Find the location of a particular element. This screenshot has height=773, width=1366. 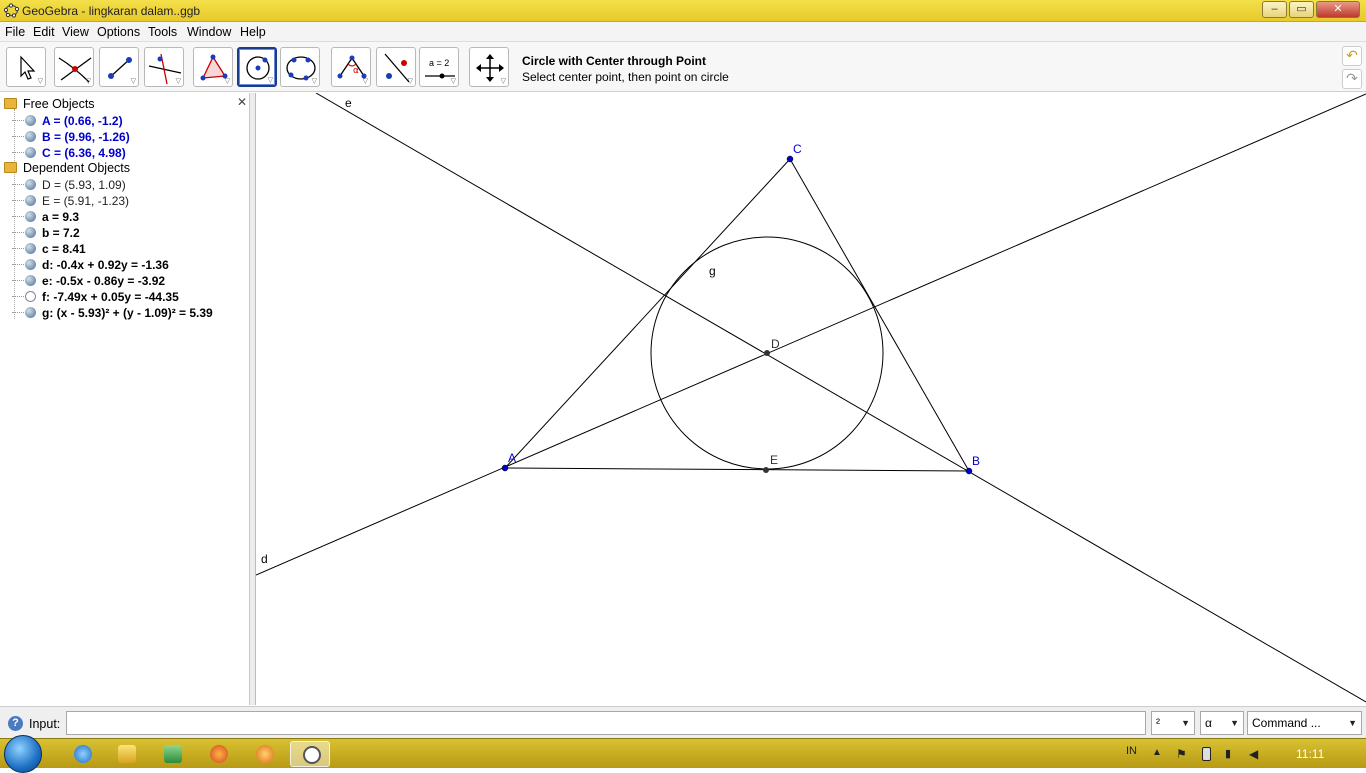

segment-c is located at coordinates (737, 469).